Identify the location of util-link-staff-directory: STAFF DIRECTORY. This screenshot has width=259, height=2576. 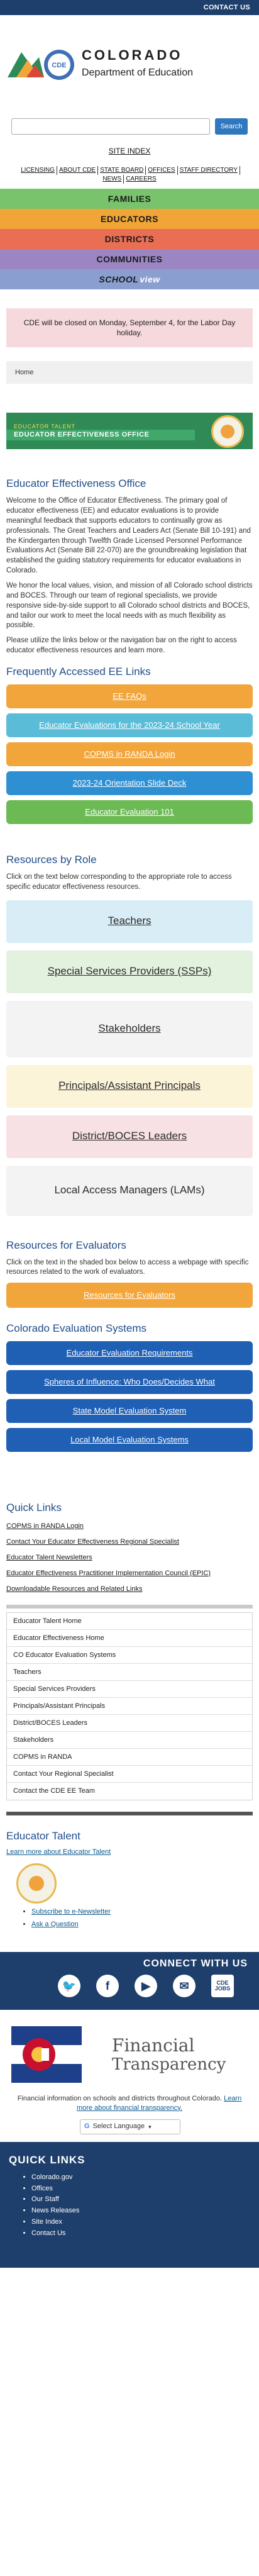
(209, 171).